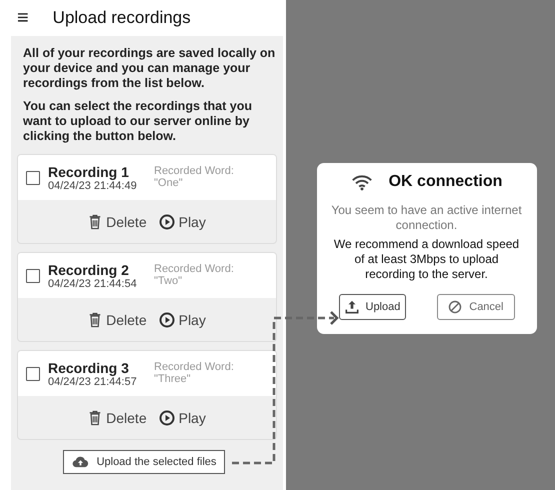  What do you see at coordinates (372, 307) in the screenshot?
I see `upload-button: Upload` at bounding box center [372, 307].